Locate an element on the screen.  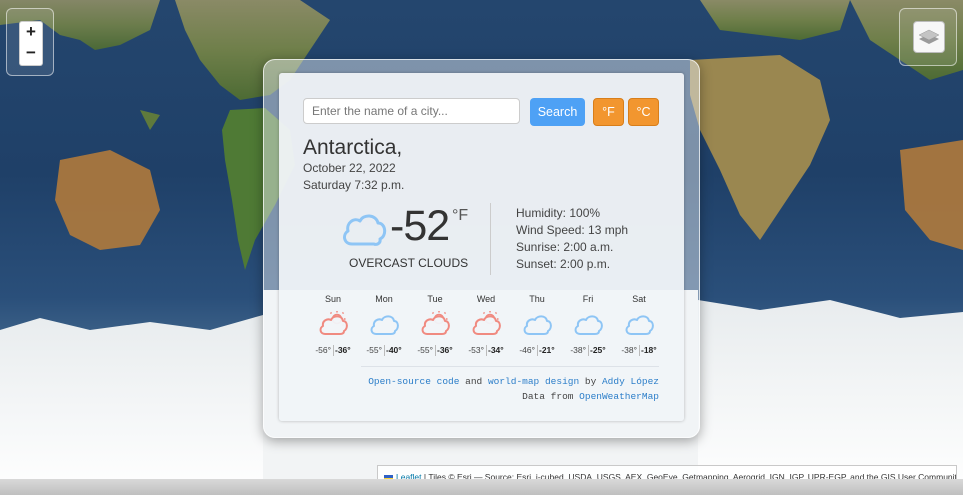
forecast-day: Sun -56° -36° is located at coordinates (333, 325).